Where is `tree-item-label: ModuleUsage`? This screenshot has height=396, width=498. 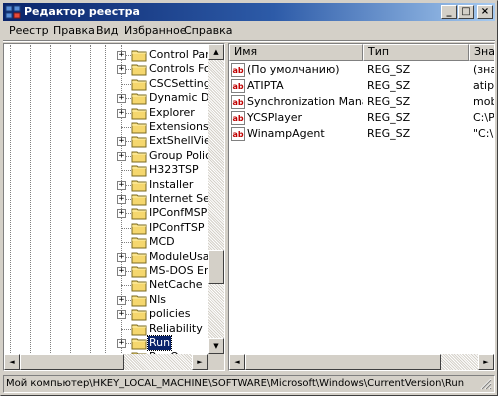 tree-item-label: ModuleUsage is located at coordinates (178, 257).